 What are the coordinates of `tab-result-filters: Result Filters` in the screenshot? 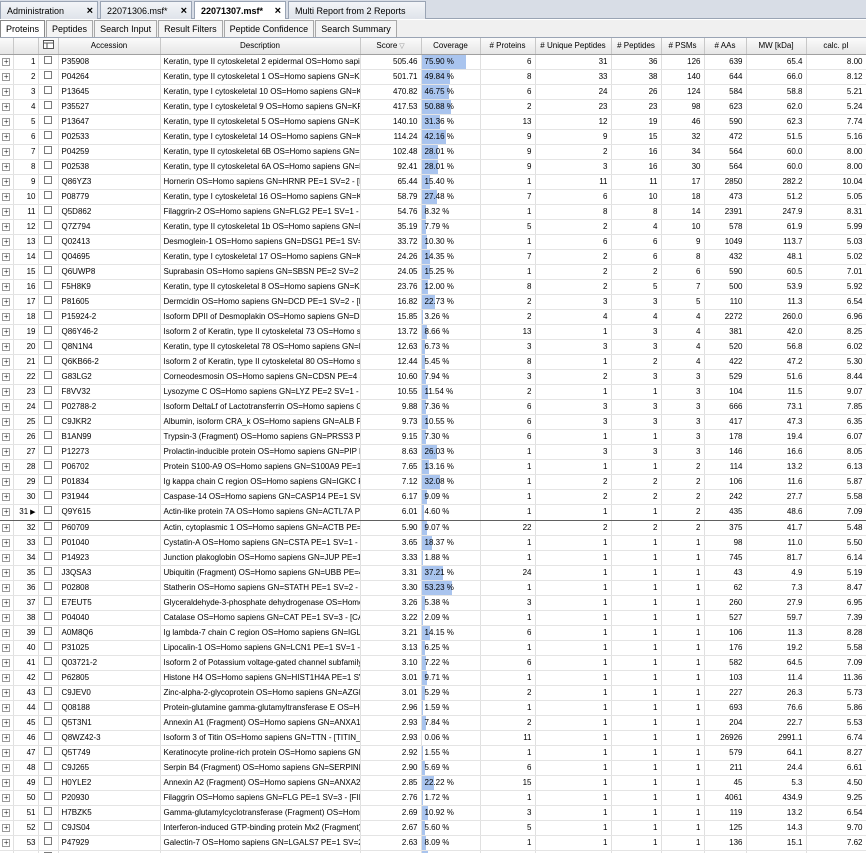 It's located at (190, 28).